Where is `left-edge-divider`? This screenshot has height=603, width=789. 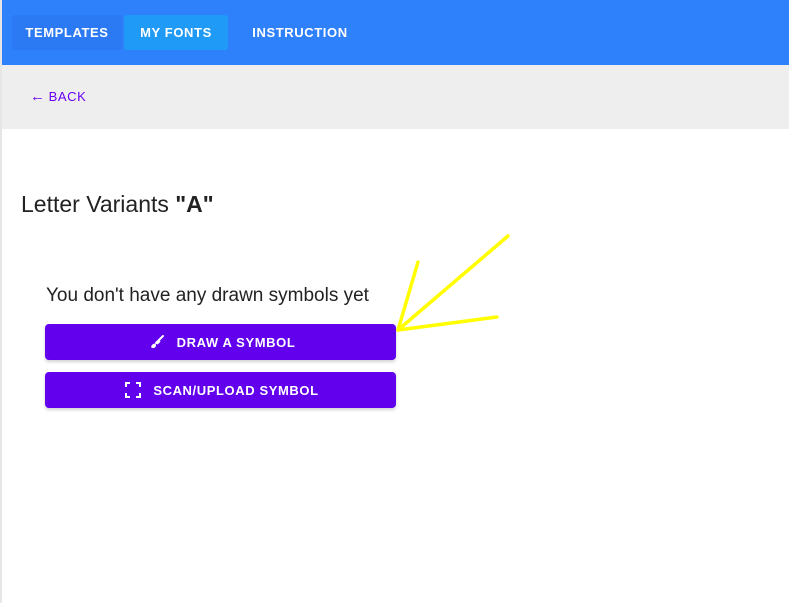 left-edge-divider is located at coordinates (1, 301).